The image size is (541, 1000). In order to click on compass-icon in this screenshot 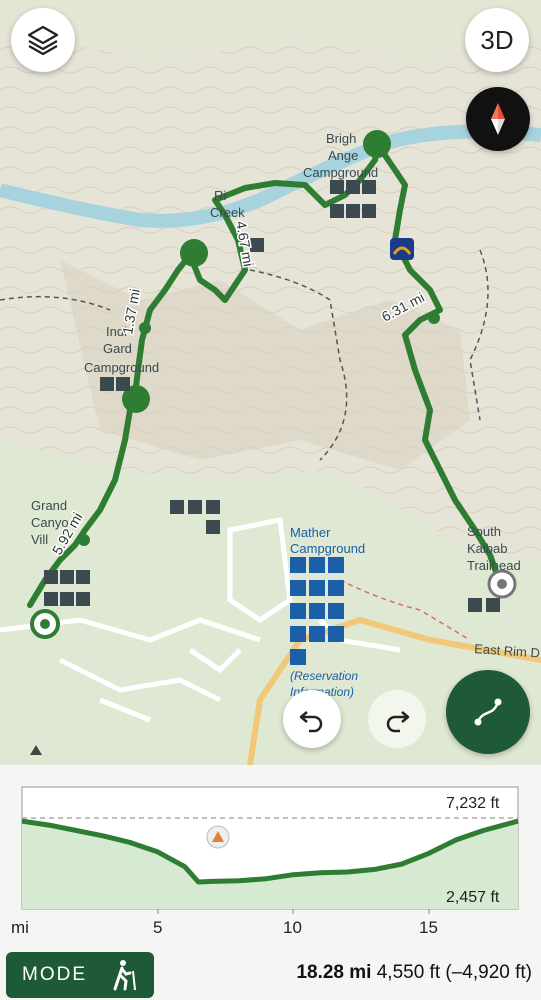, I will do `click(498, 119)`.